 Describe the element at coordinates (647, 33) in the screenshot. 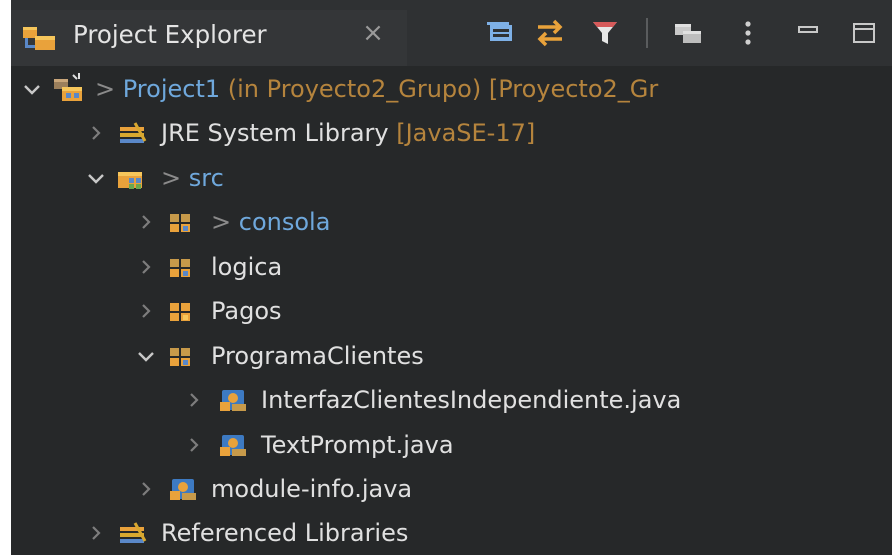

I see `toolbar-separator` at that location.